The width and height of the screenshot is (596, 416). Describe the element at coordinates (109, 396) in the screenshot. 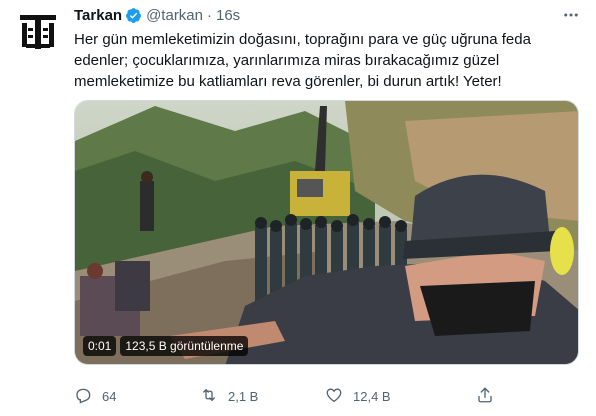

I see `reply-count: 64` at that location.